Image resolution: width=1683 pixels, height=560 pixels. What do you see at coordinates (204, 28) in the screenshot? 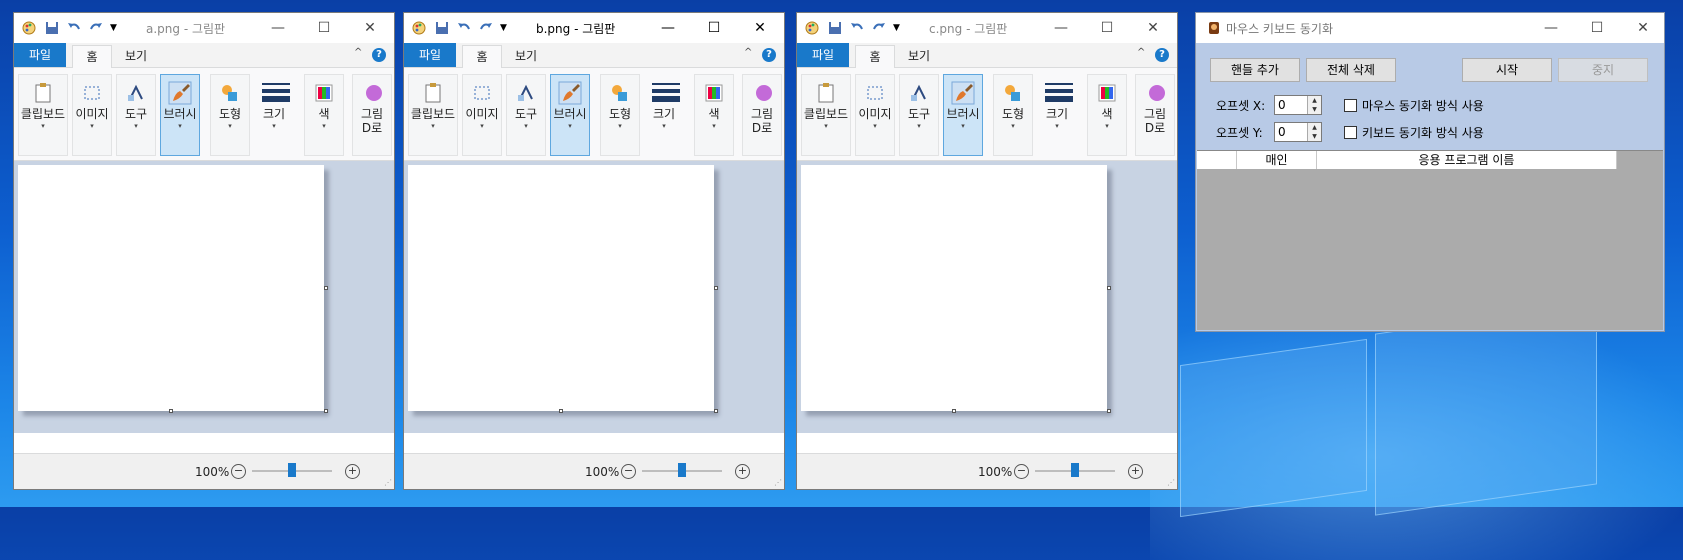
I see `title-bar: ▼ a.png - 그림판 — ☐ ✕` at bounding box center [204, 28].